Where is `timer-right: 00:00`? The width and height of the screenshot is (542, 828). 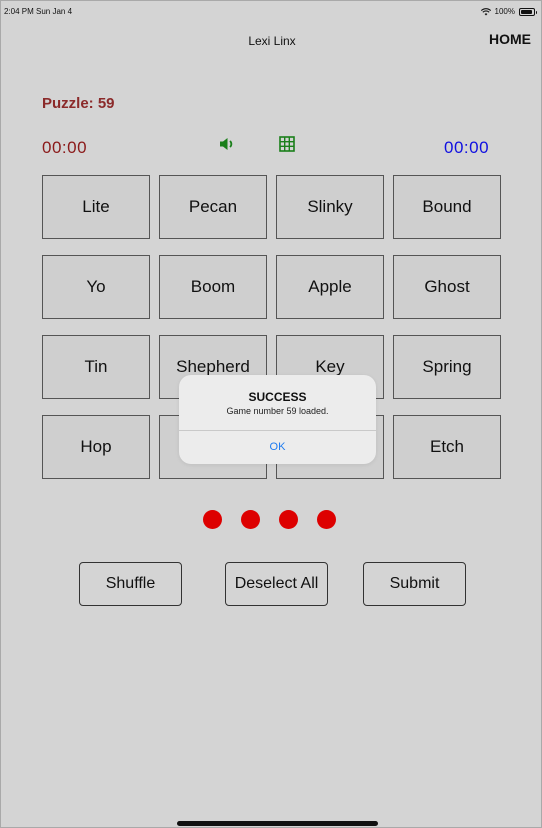
timer-right: 00:00 is located at coordinates (467, 147).